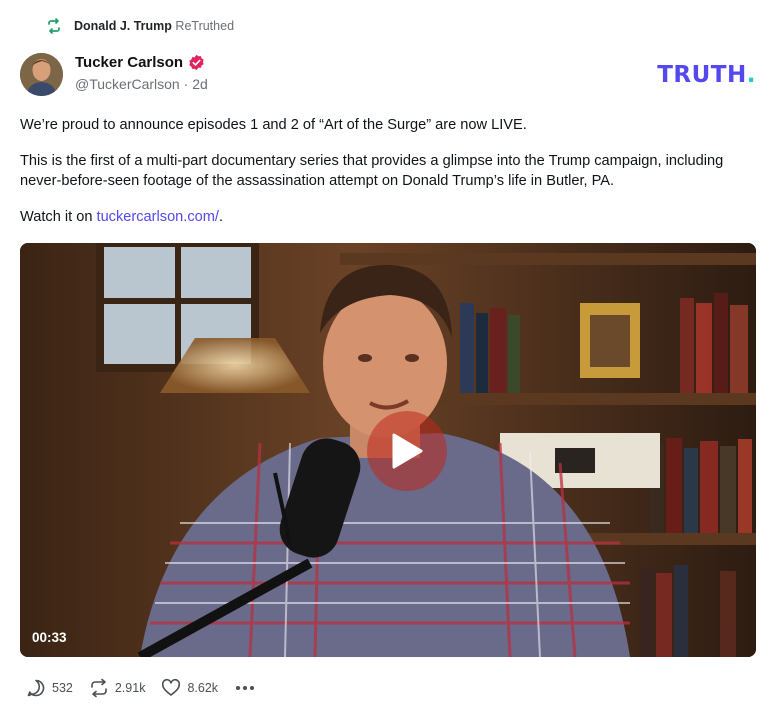 The image size is (777, 719). I want to click on retruth-icon, so click(54, 26).